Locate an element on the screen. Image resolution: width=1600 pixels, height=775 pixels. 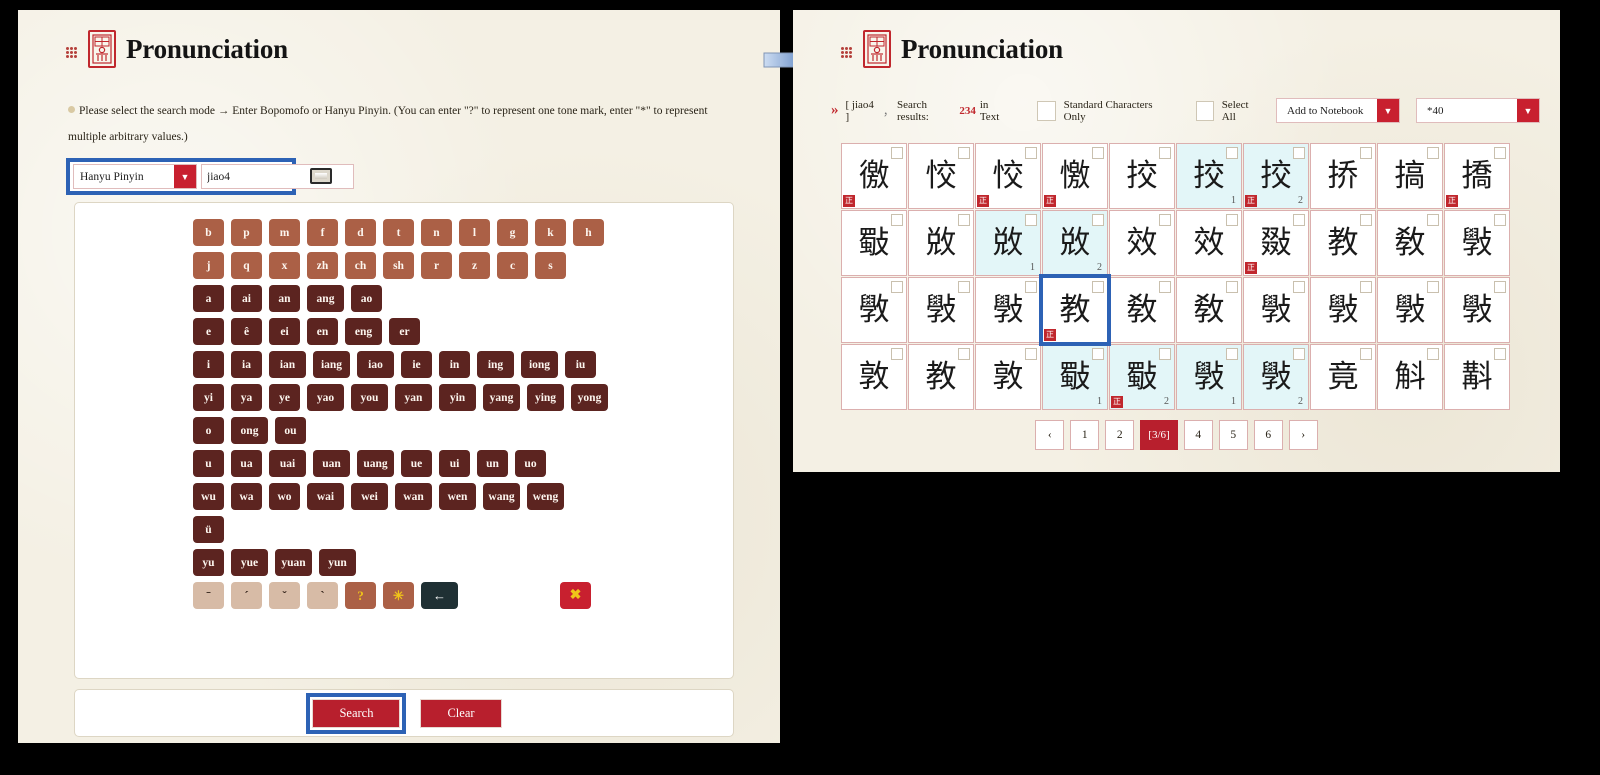
wildcard-multi-key: ✳ is located at coordinates (398, 595).